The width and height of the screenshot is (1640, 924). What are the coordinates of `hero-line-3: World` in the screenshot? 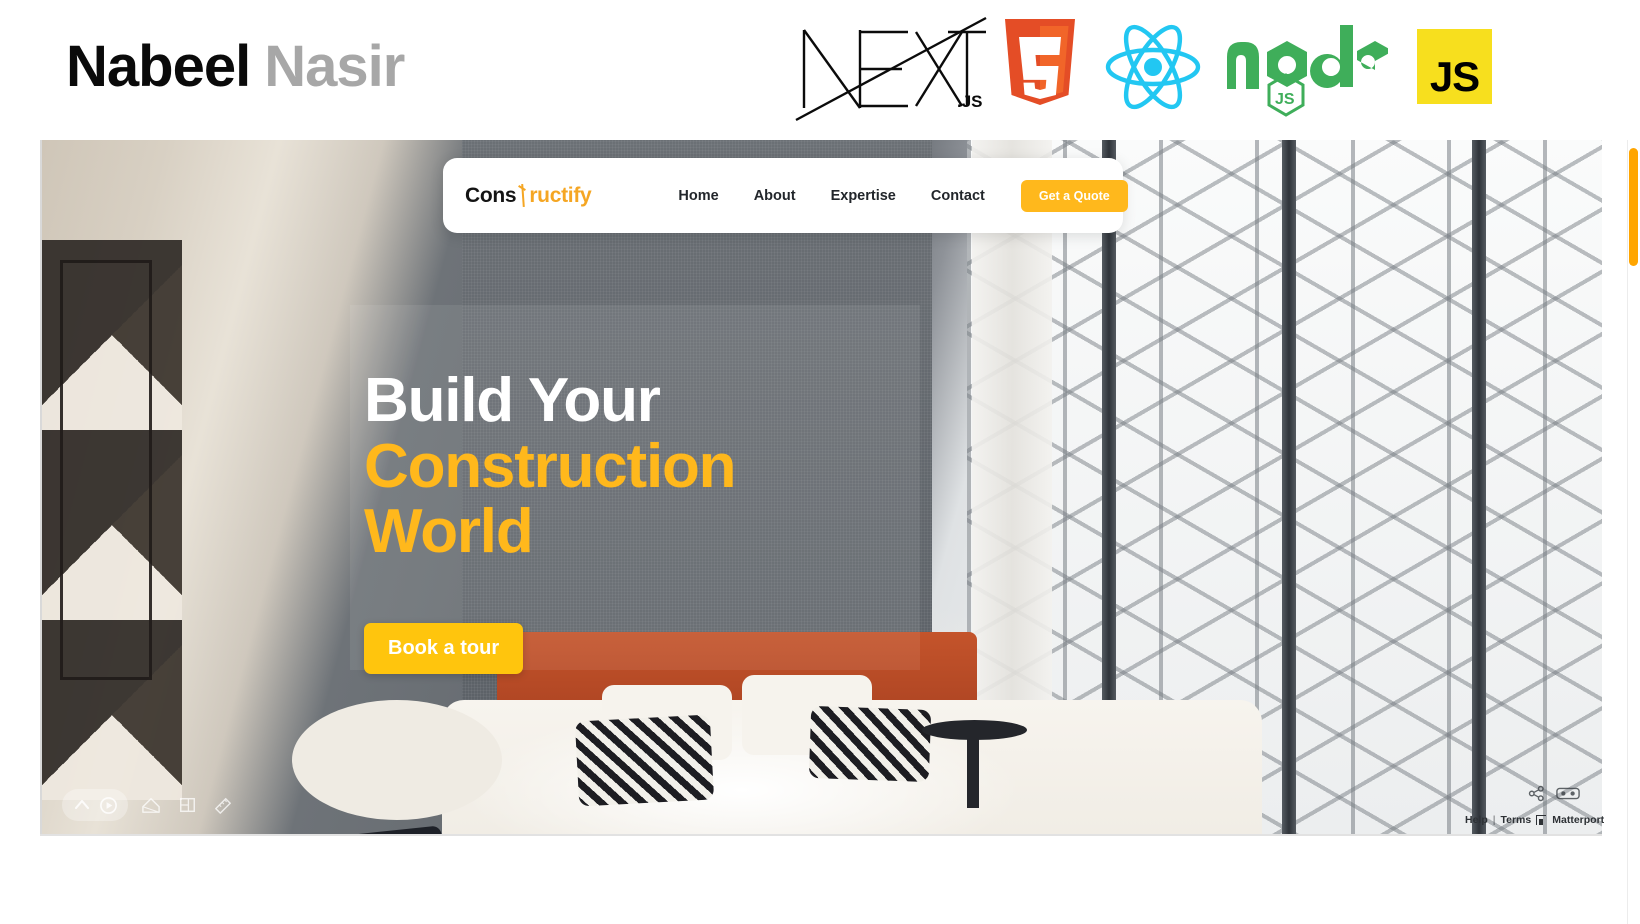 It's located at (449, 532).